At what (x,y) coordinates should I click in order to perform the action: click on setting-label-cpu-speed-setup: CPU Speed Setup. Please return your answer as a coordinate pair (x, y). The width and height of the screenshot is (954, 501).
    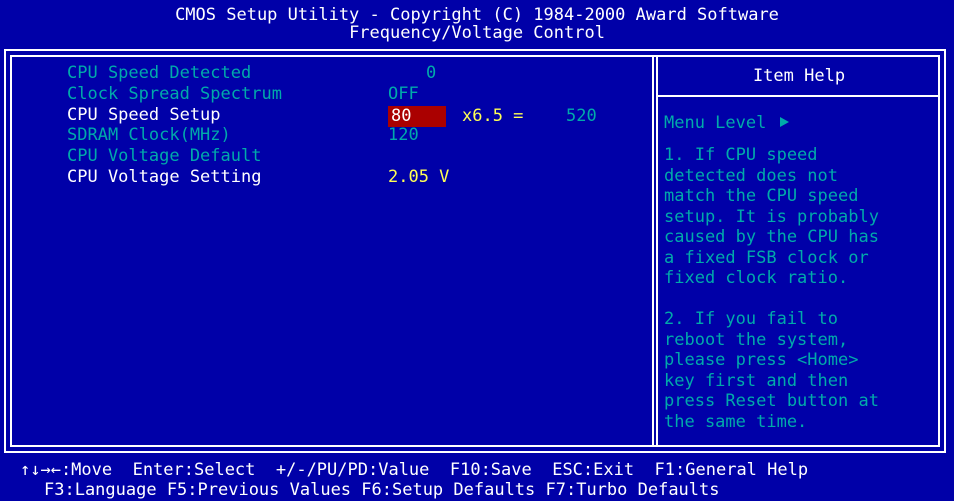
    Looking at the image, I should click on (144, 115).